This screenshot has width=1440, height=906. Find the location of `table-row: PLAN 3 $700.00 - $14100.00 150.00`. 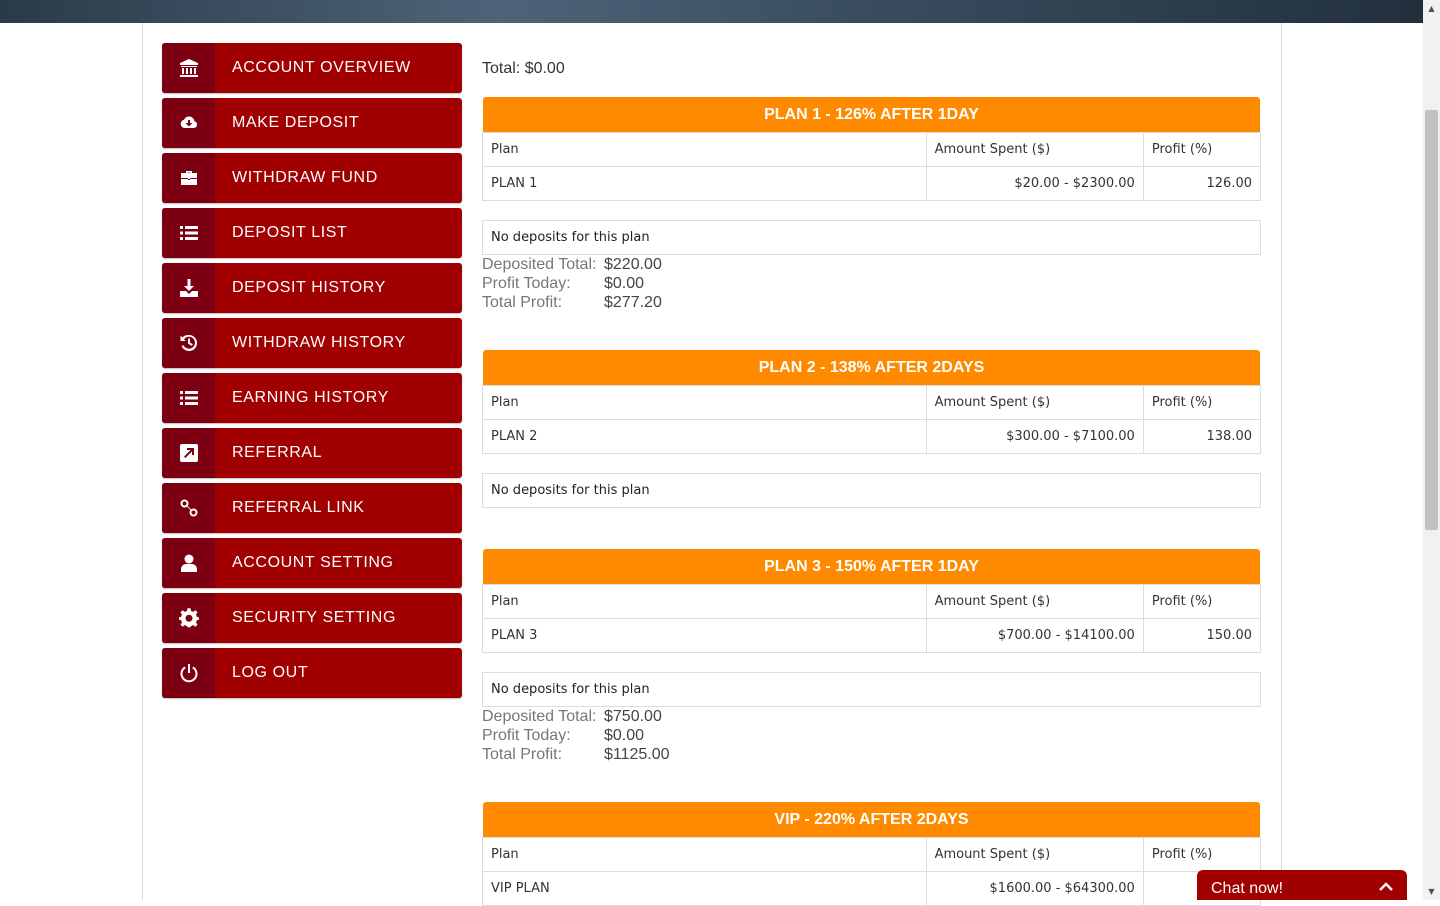

table-row: PLAN 3 $700.00 - $14100.00 150.00 is located at coordinates (872, 635).